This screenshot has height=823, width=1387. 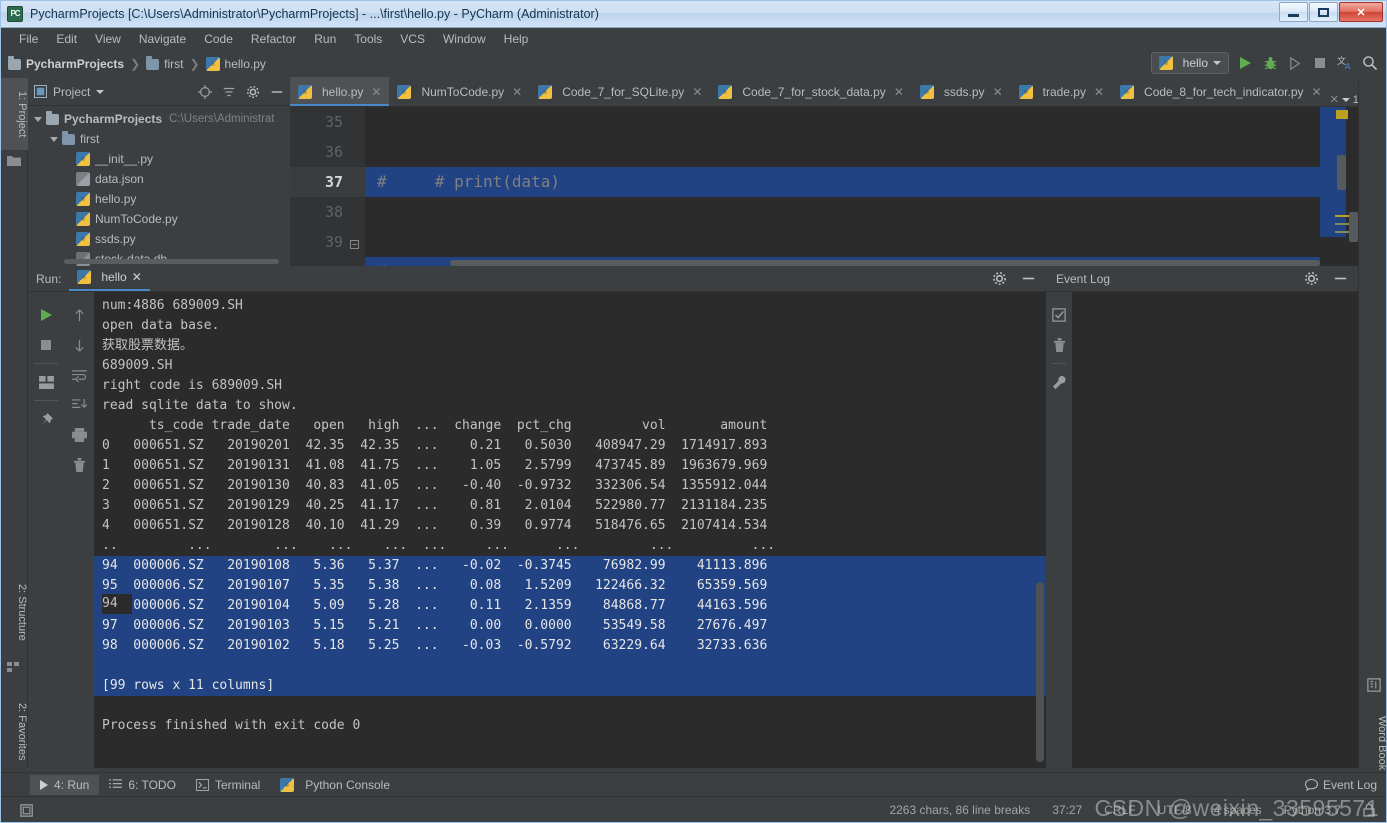 I want to click on module-folder-icon, so click(x=68, y=137).